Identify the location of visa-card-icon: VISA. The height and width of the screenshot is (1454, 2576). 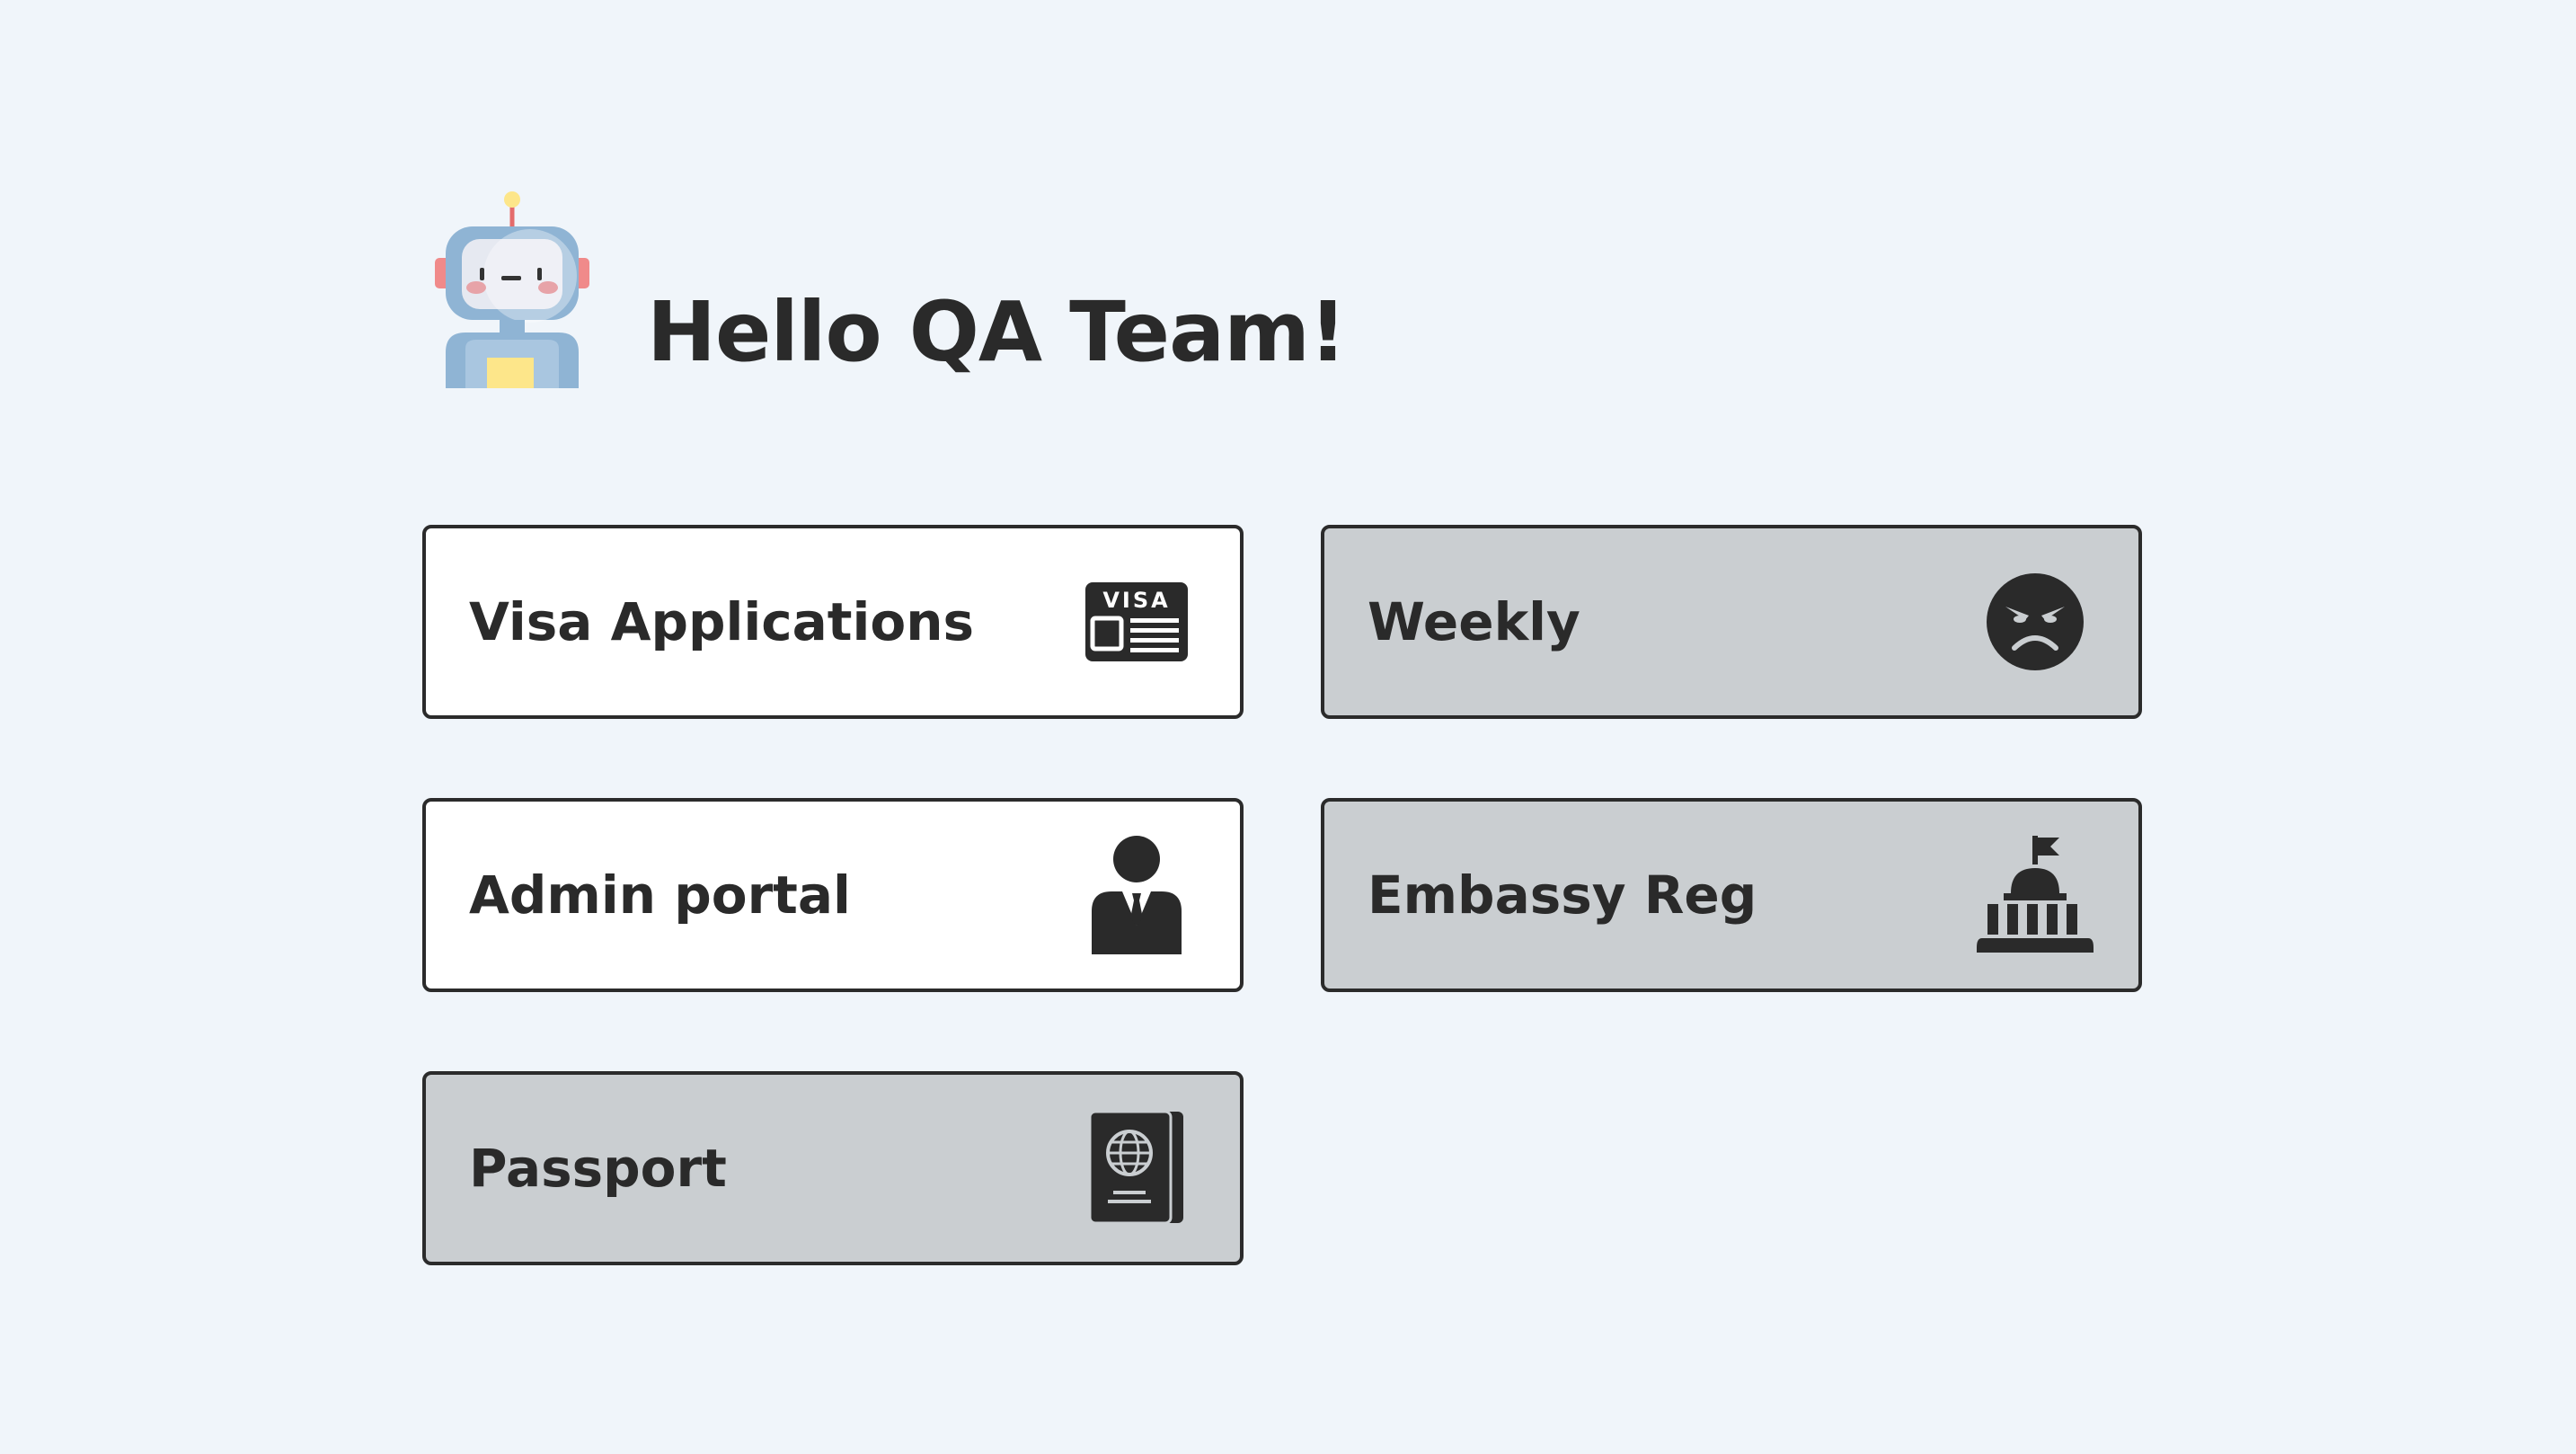
(1136, 622).